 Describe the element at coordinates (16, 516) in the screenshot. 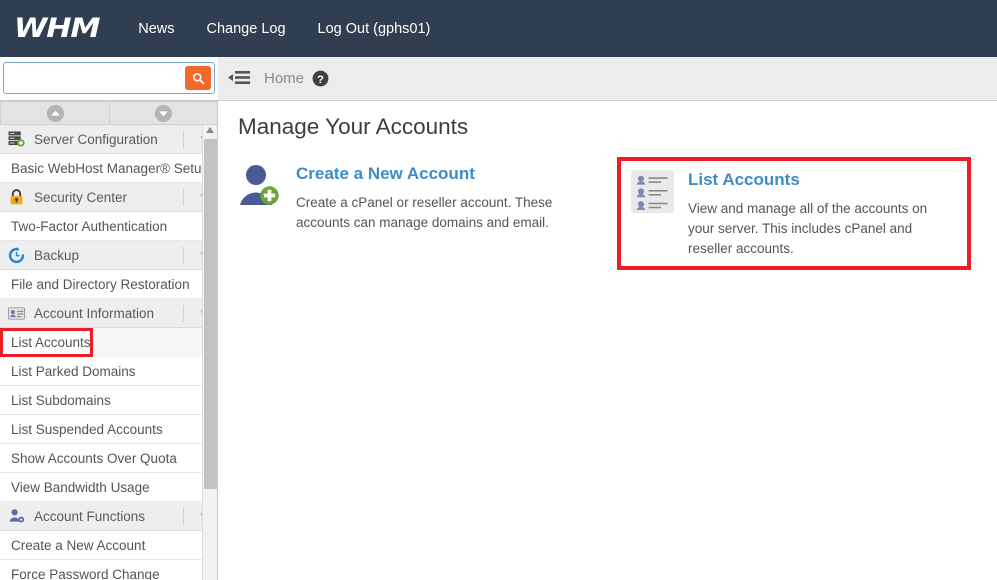

I see `user-gear-icon` at that location.